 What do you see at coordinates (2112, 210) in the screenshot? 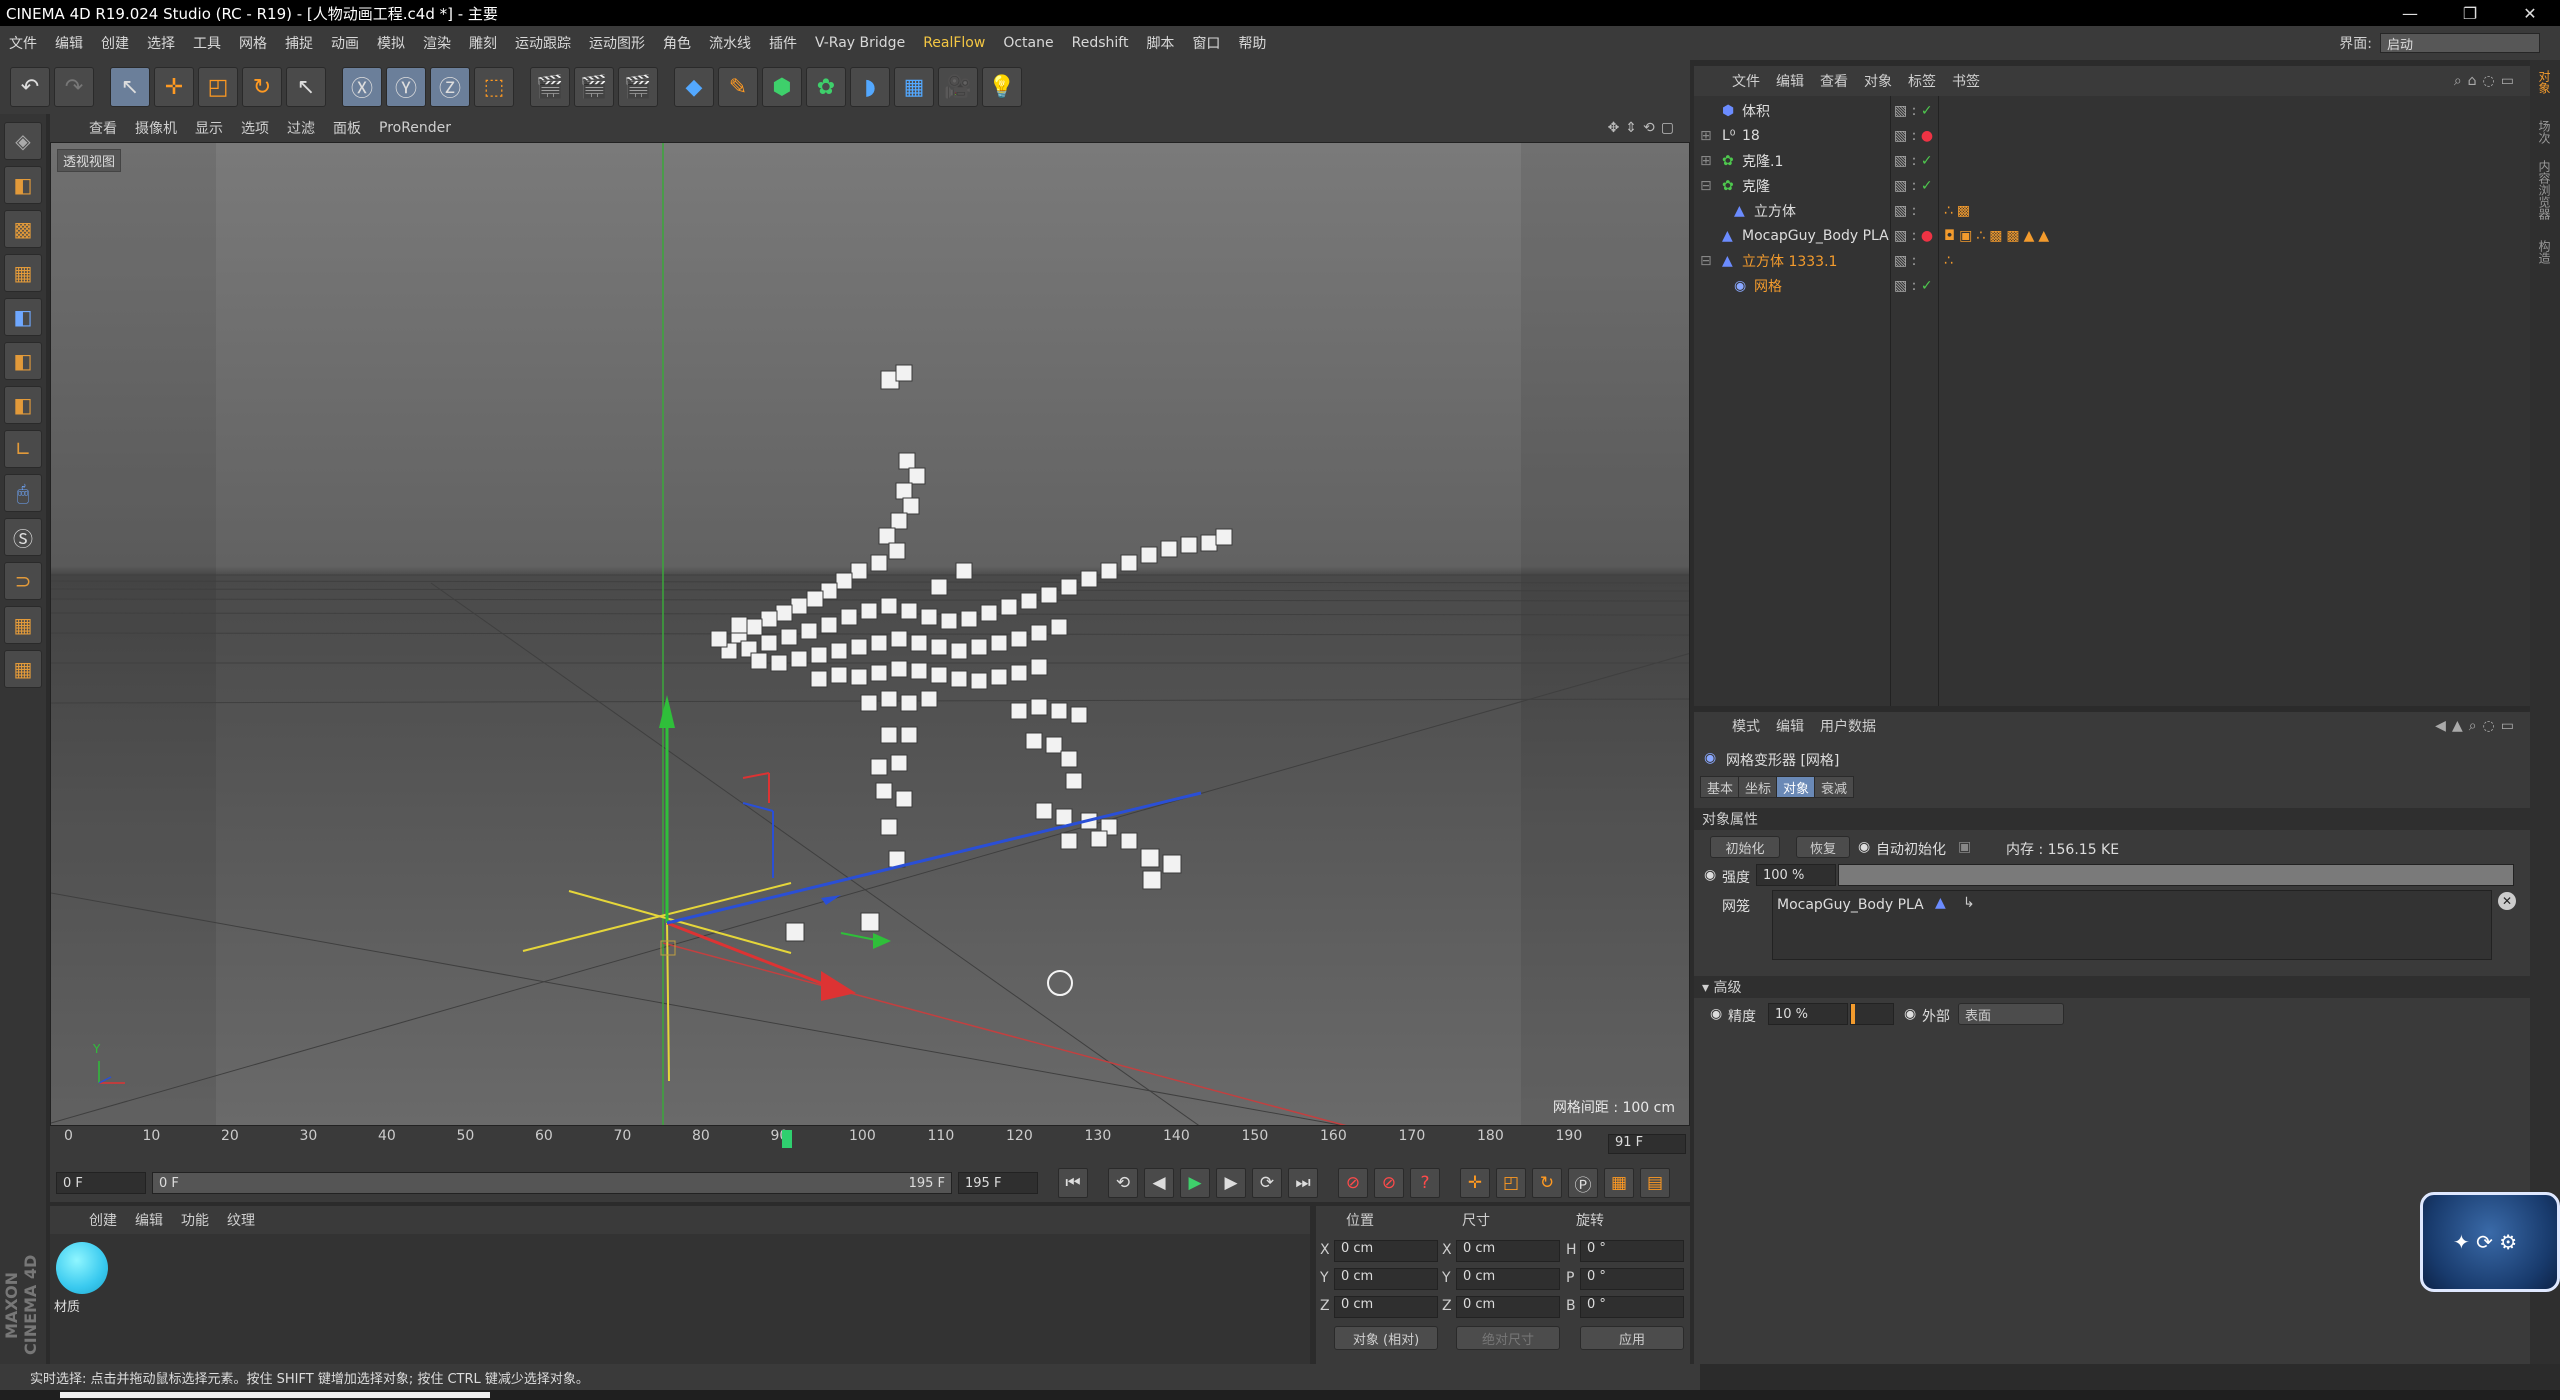
I see `object-row: ▲ 立方体 ▧ : ∴▩` at bounding box center [2112, 210].